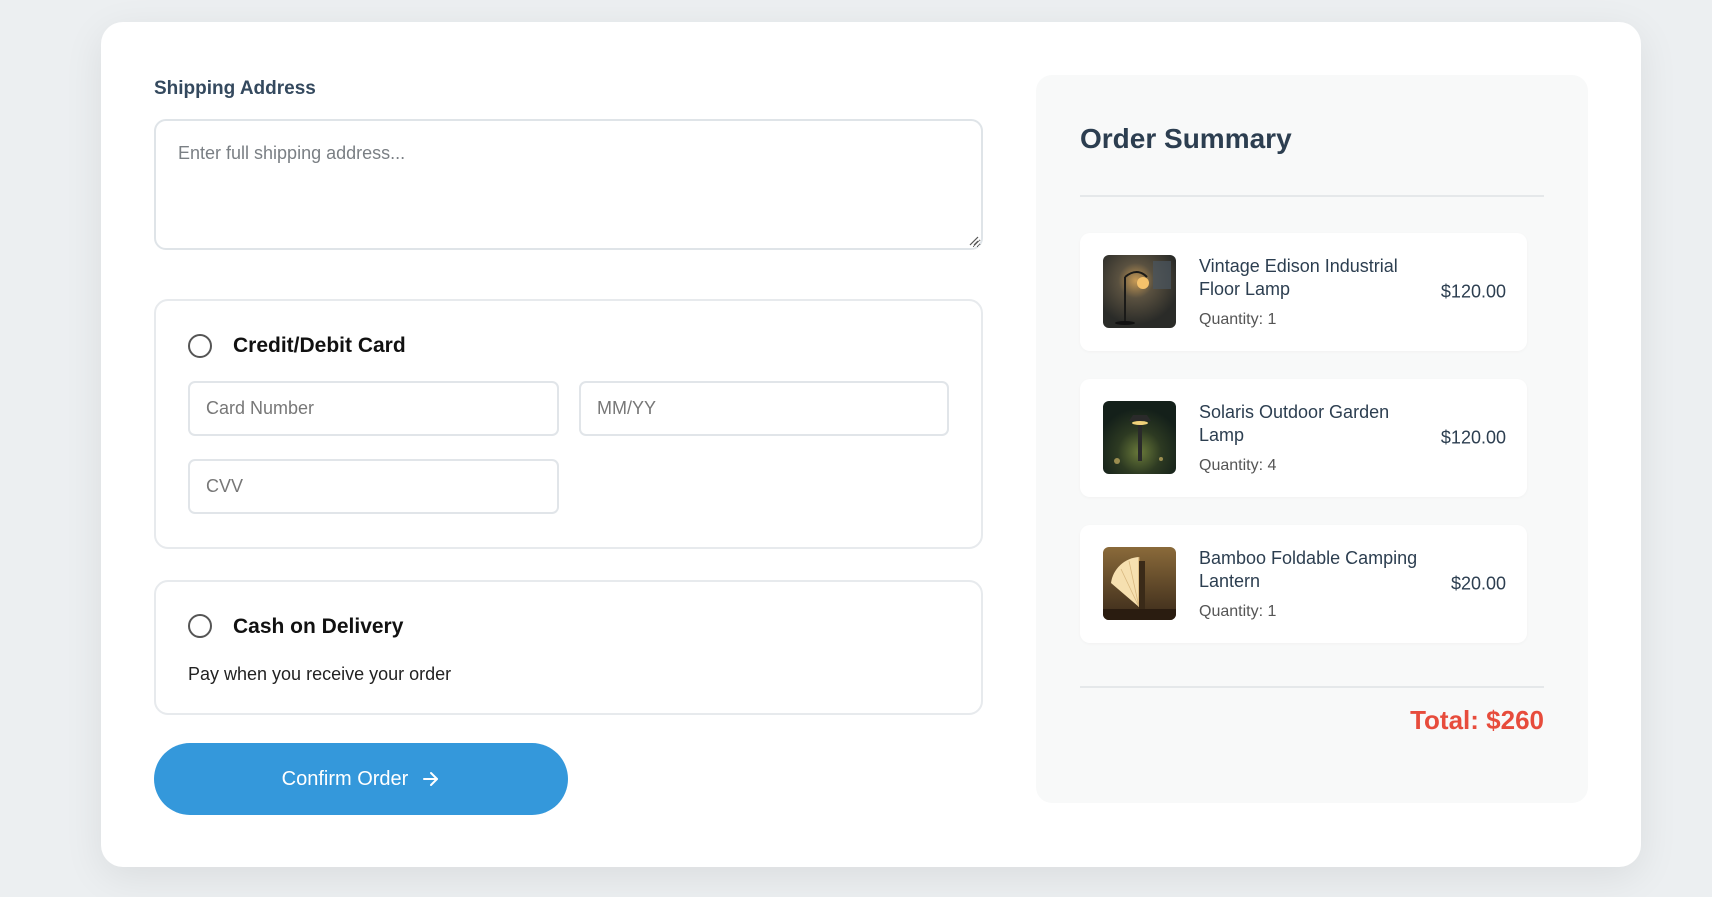 Image resolution: width=1712 pixels, height=897 pixels. What do you see at coordinates (568, 424) in the screenshot?
I see `credit-card-option: Credit/Debit Card` at bounding box center [568, 424].